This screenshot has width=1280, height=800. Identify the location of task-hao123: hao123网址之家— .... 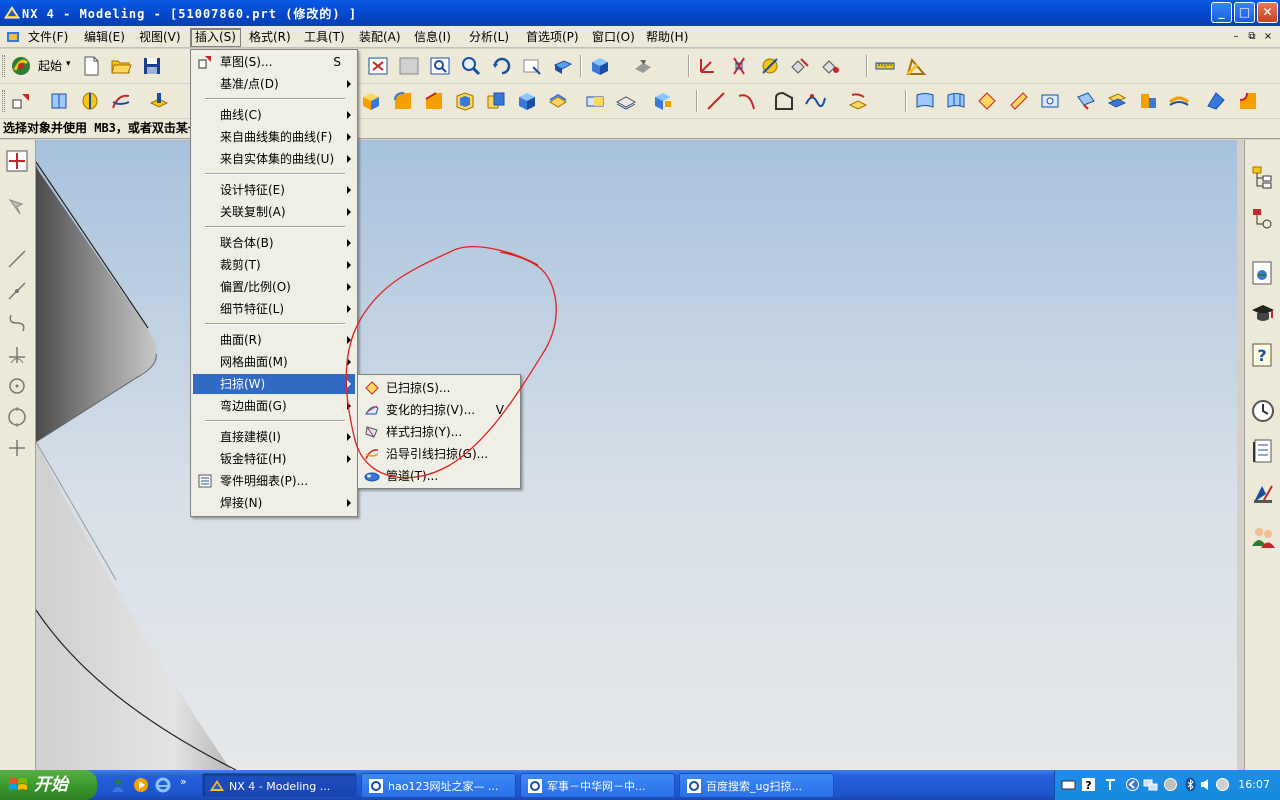
(438, 785).